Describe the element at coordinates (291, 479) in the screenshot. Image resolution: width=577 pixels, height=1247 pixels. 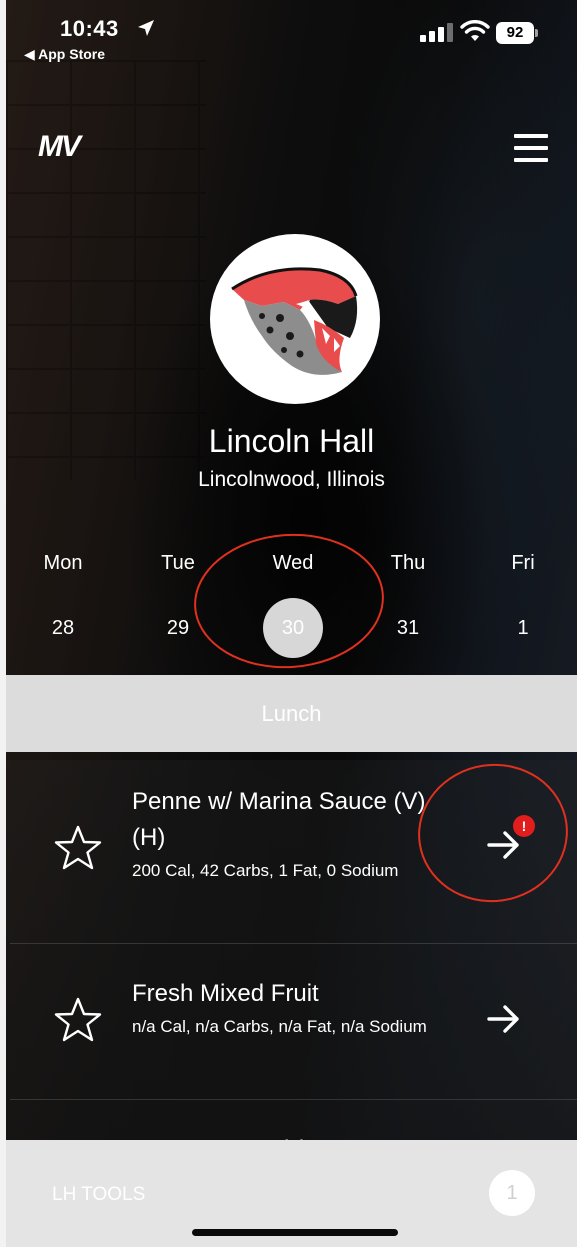
I see `school-location: Lincolnwood, Illinois` at that location.